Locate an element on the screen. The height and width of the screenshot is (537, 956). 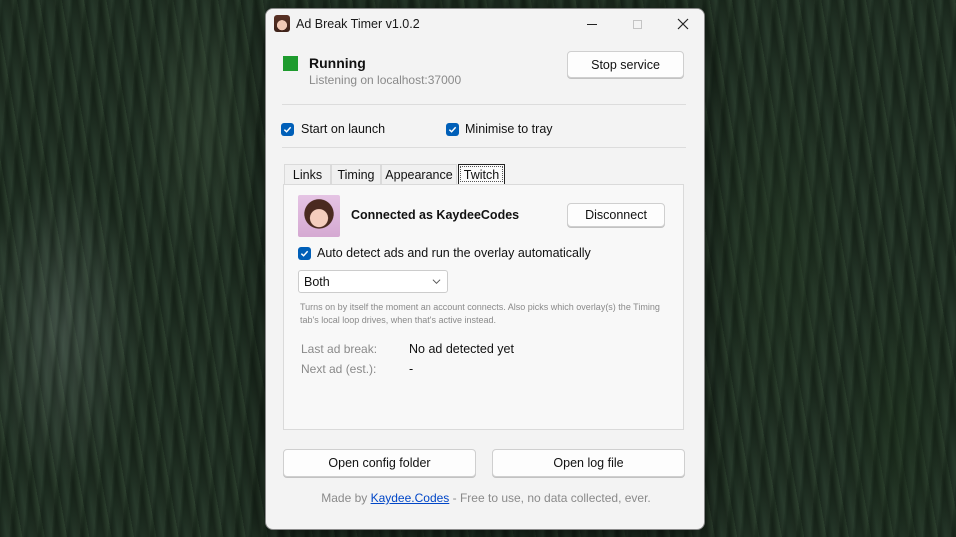
start-on-launch-label: Start on launch is located at coordinates (343, 129).